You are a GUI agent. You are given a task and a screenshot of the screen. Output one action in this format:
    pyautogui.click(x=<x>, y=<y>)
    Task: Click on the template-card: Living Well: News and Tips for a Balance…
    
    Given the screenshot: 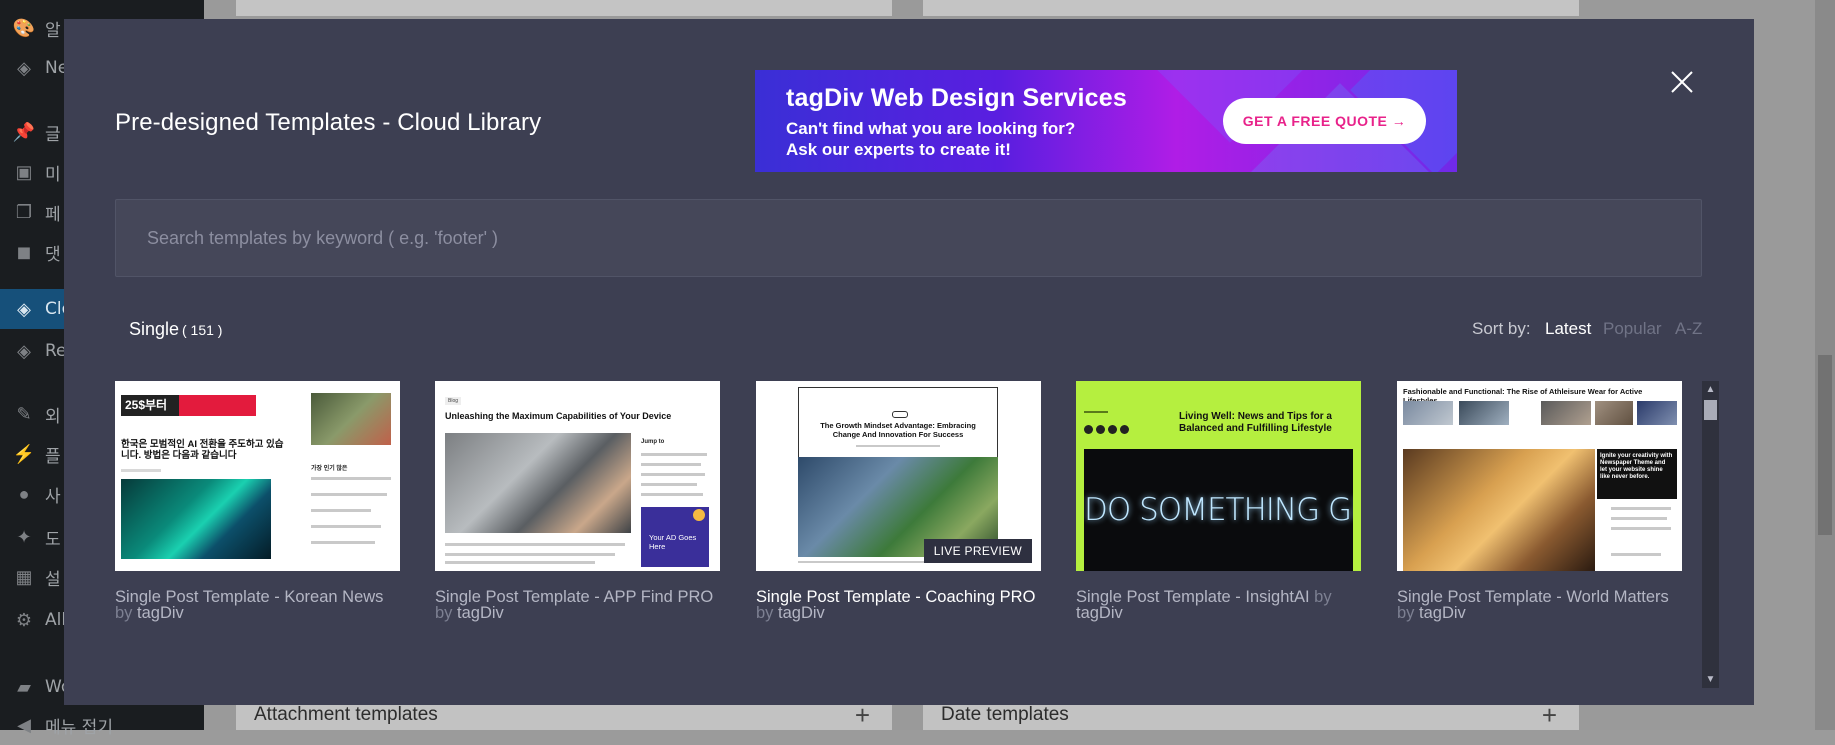 What is the action you would take?
    pyautogui.click(x=1218, y=501)
    